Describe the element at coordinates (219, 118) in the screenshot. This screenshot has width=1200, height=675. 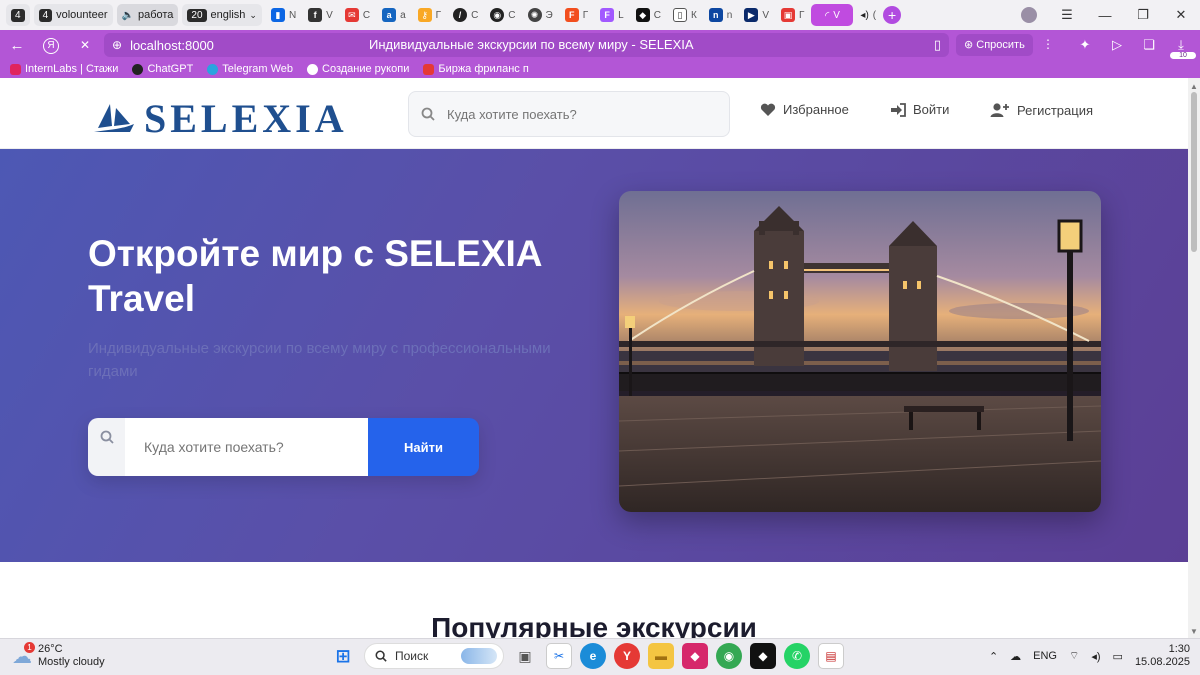
I see `site-logo: SELEXIA` at that location.